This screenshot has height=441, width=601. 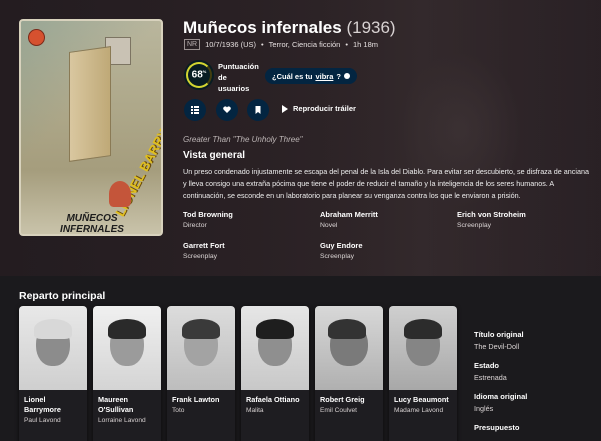 What do you see at coordinates (501, 402) in the screenshot?
I see `fact-original-language: Idioma original Inglés` at bounding box center [501, 402].